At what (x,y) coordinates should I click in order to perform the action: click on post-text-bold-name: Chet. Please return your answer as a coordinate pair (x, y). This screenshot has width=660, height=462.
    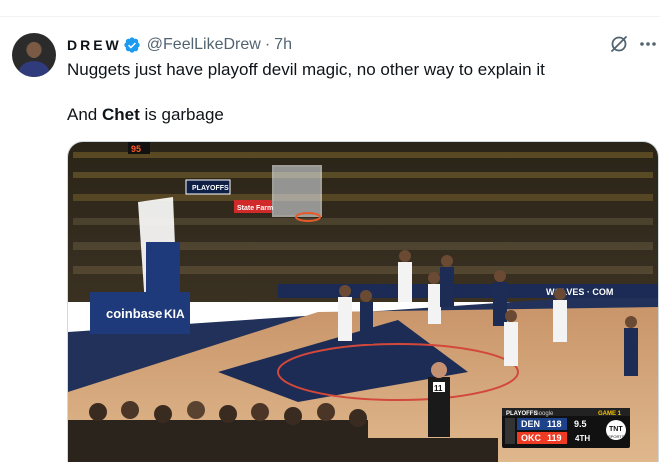
    Looking at the image, I should click on (120, 114).